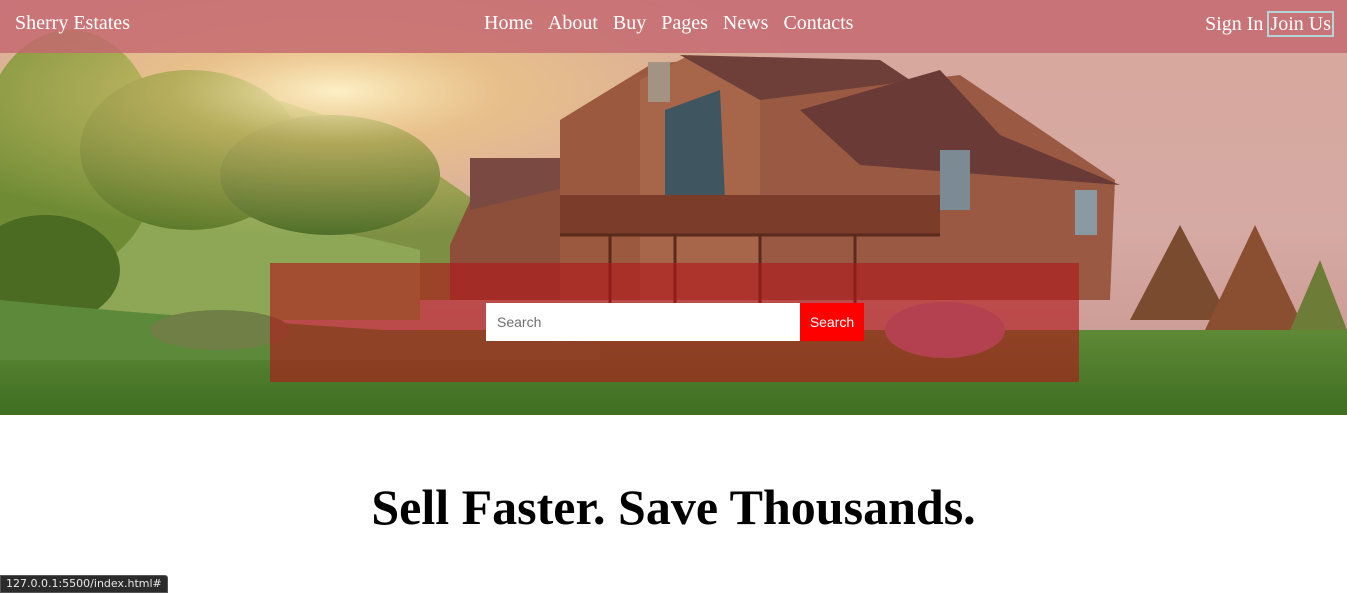 This screenshot has height=593, width=1347. Describe the element at coordinates (818, 23) in the screenshot. I see `nav-link-contacts: Contacts` at that location.